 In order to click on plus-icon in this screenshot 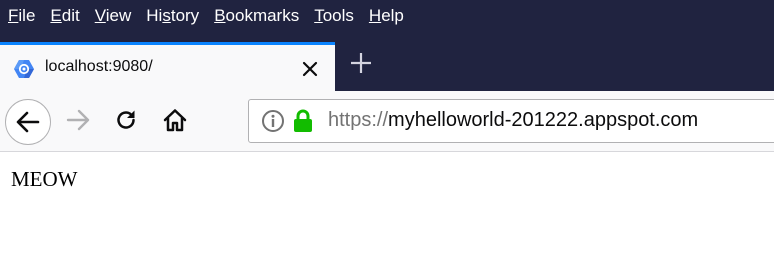, I will do `click(361, 63)`.